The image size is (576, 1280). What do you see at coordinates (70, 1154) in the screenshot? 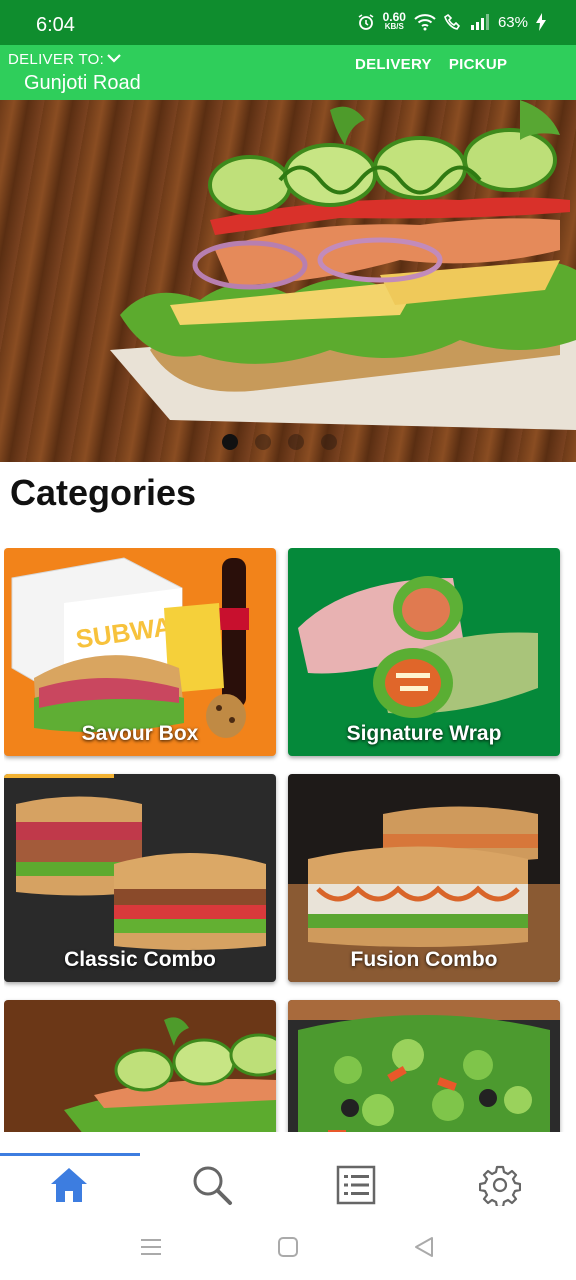
I see `active-tab-indicator` at bounding box center [70, 1154].